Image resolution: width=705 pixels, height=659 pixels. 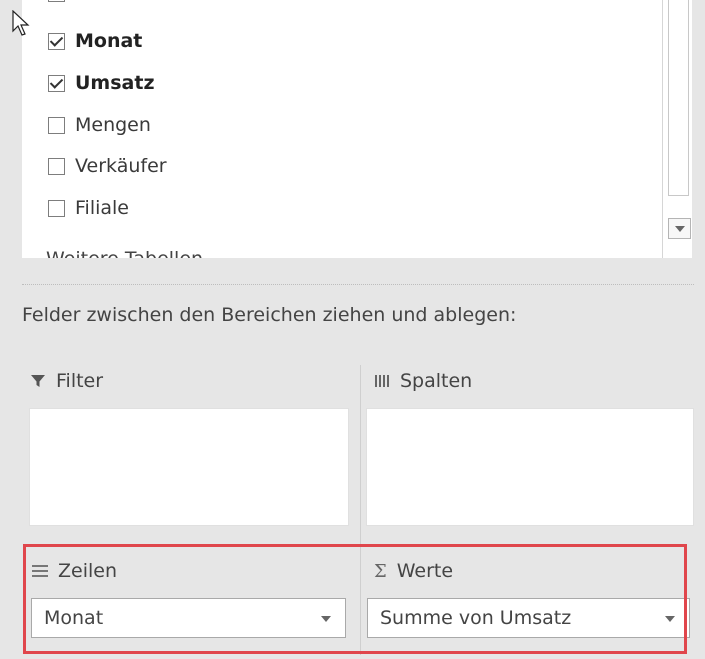 What do you see at coordinates (56, 125) in the screenshot?
I see `checkbox-mengen` at bounding box center [56, 125].